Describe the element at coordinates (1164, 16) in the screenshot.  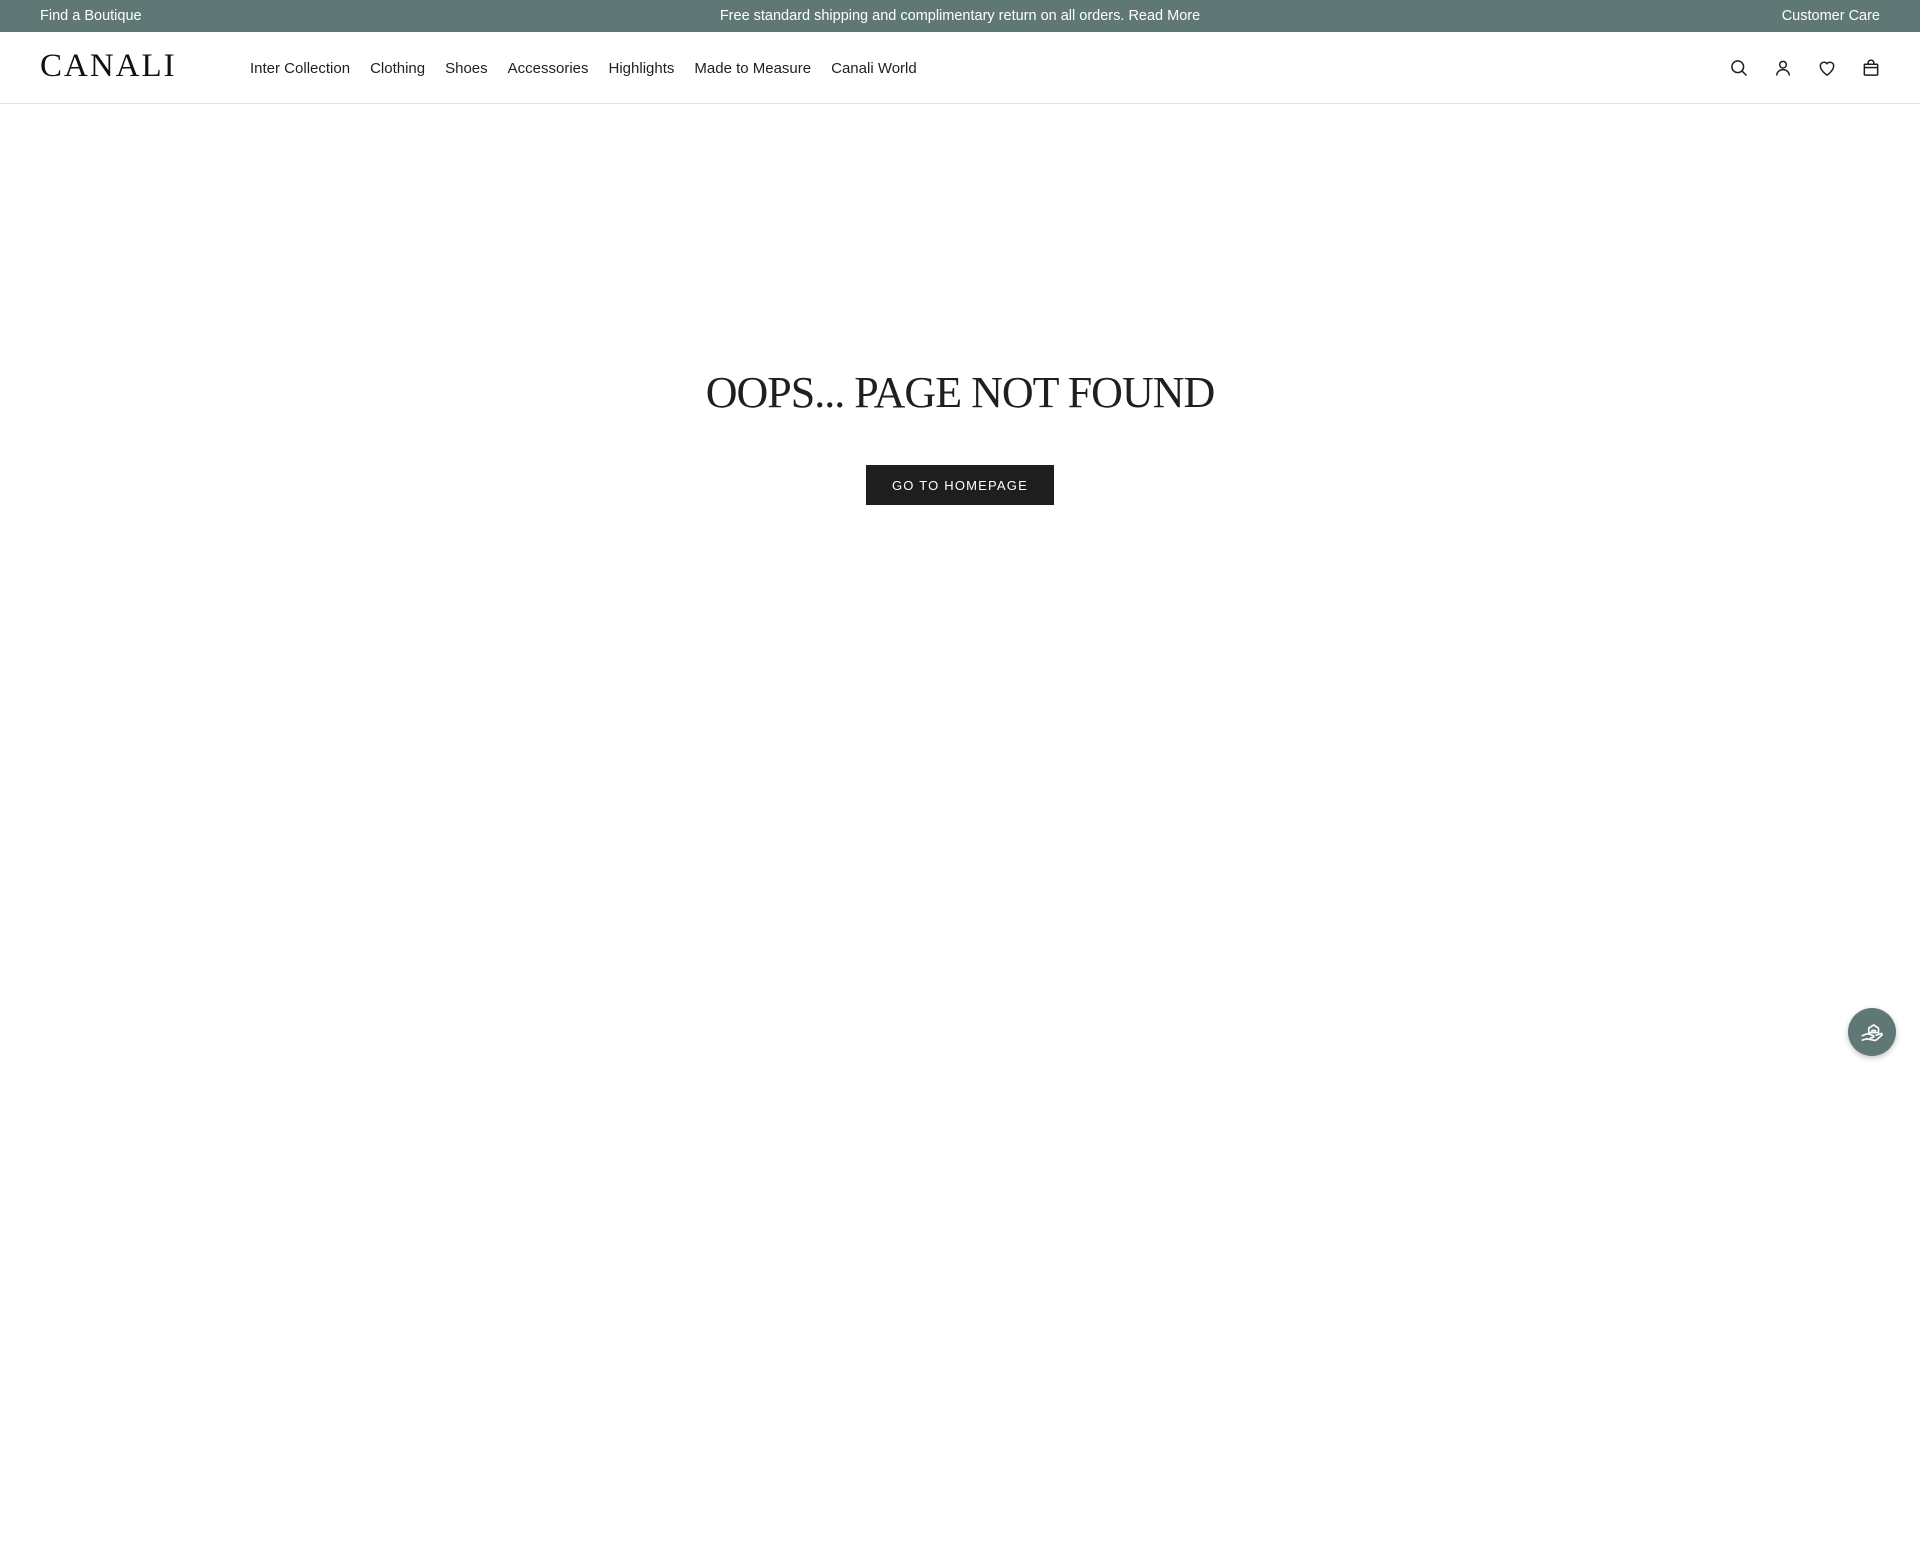
I see `read-more-link: Read More` at that location.